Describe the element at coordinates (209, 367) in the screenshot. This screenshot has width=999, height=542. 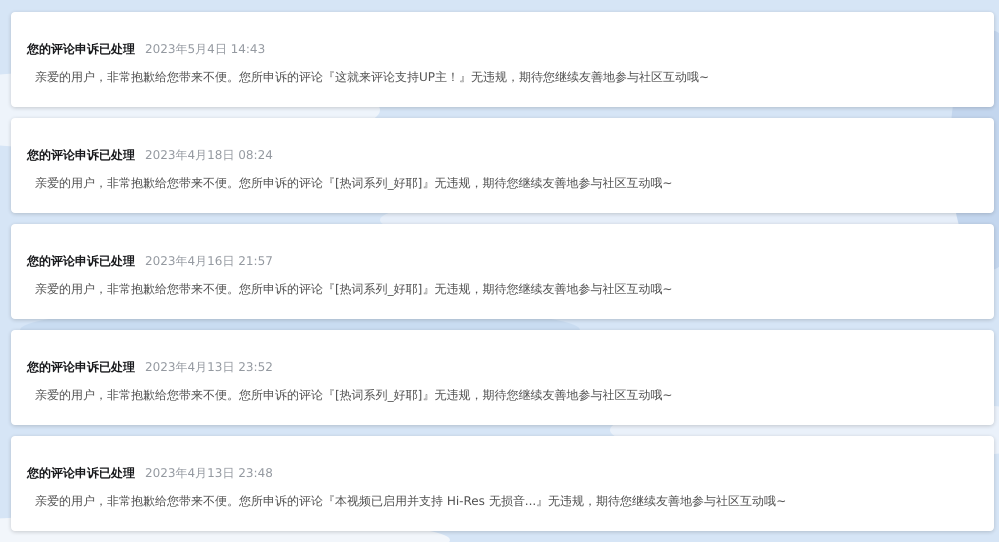
I see `notification-time: 2023年4月13日 23:52` at that location.